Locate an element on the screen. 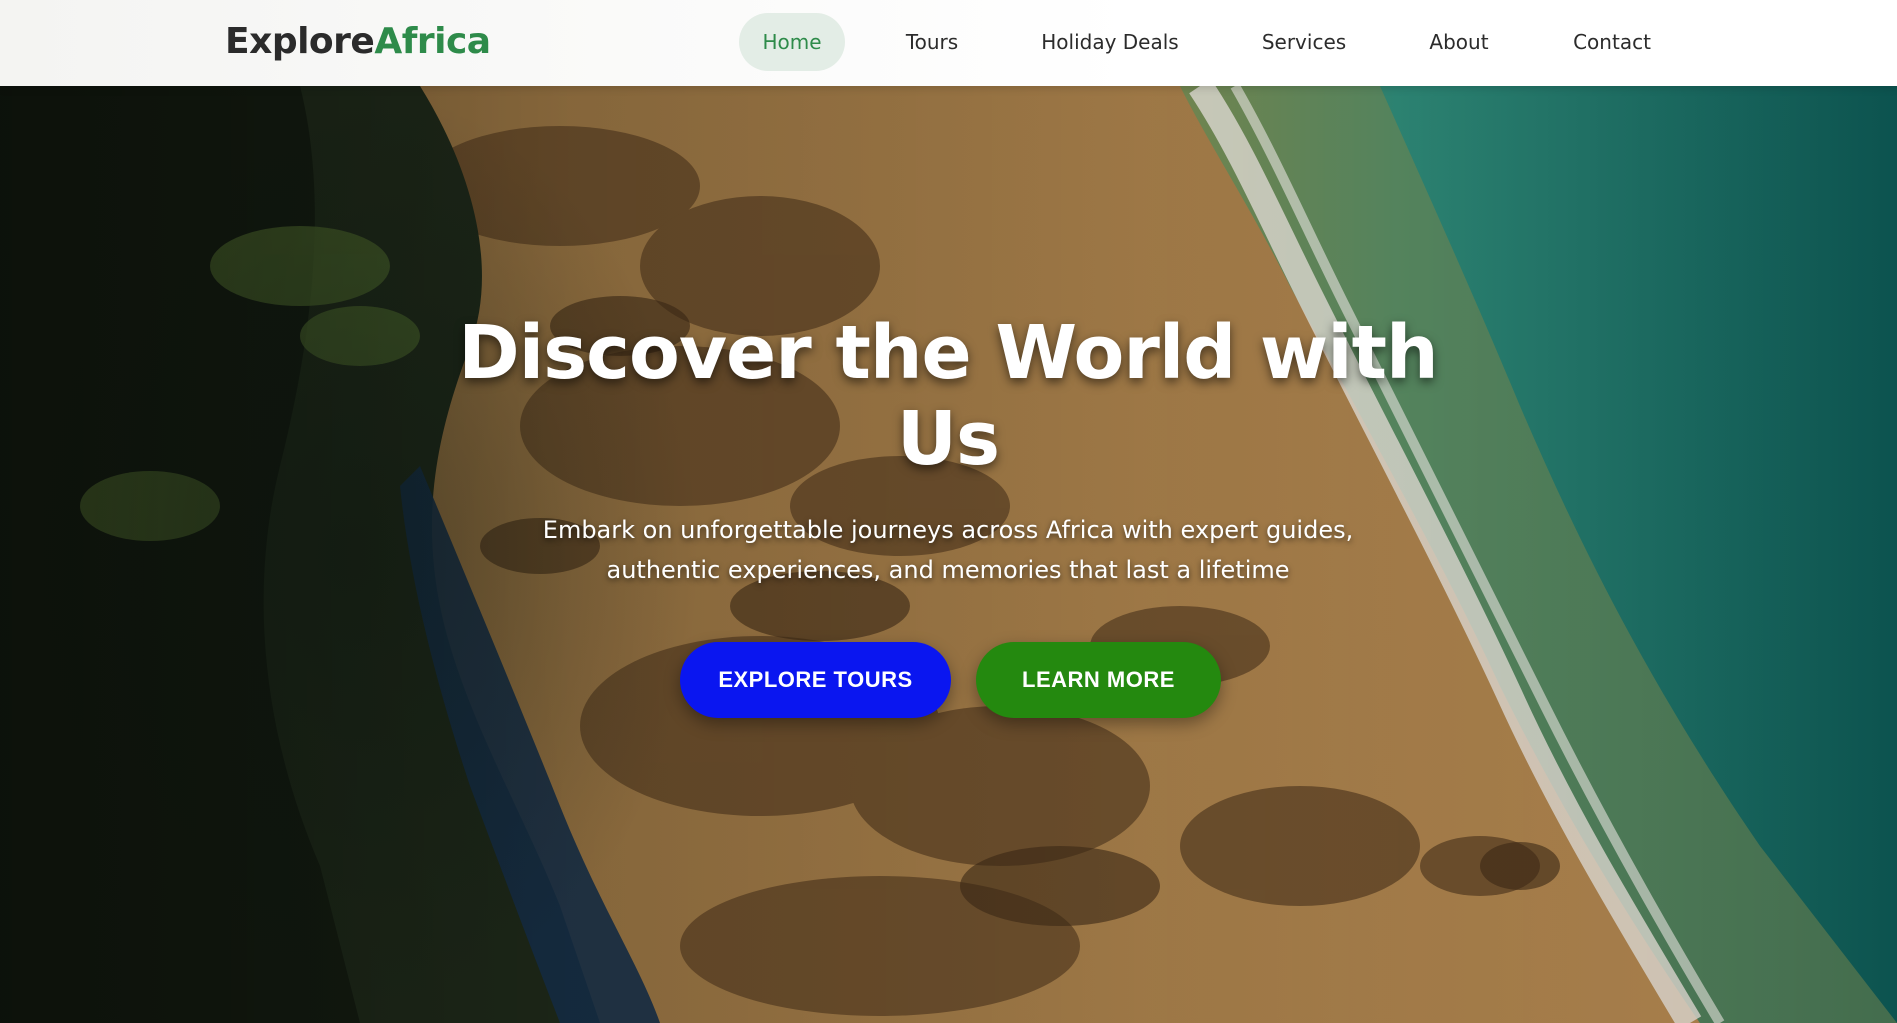  logo-text-explore: Explore is located at coordinates (300, 41).